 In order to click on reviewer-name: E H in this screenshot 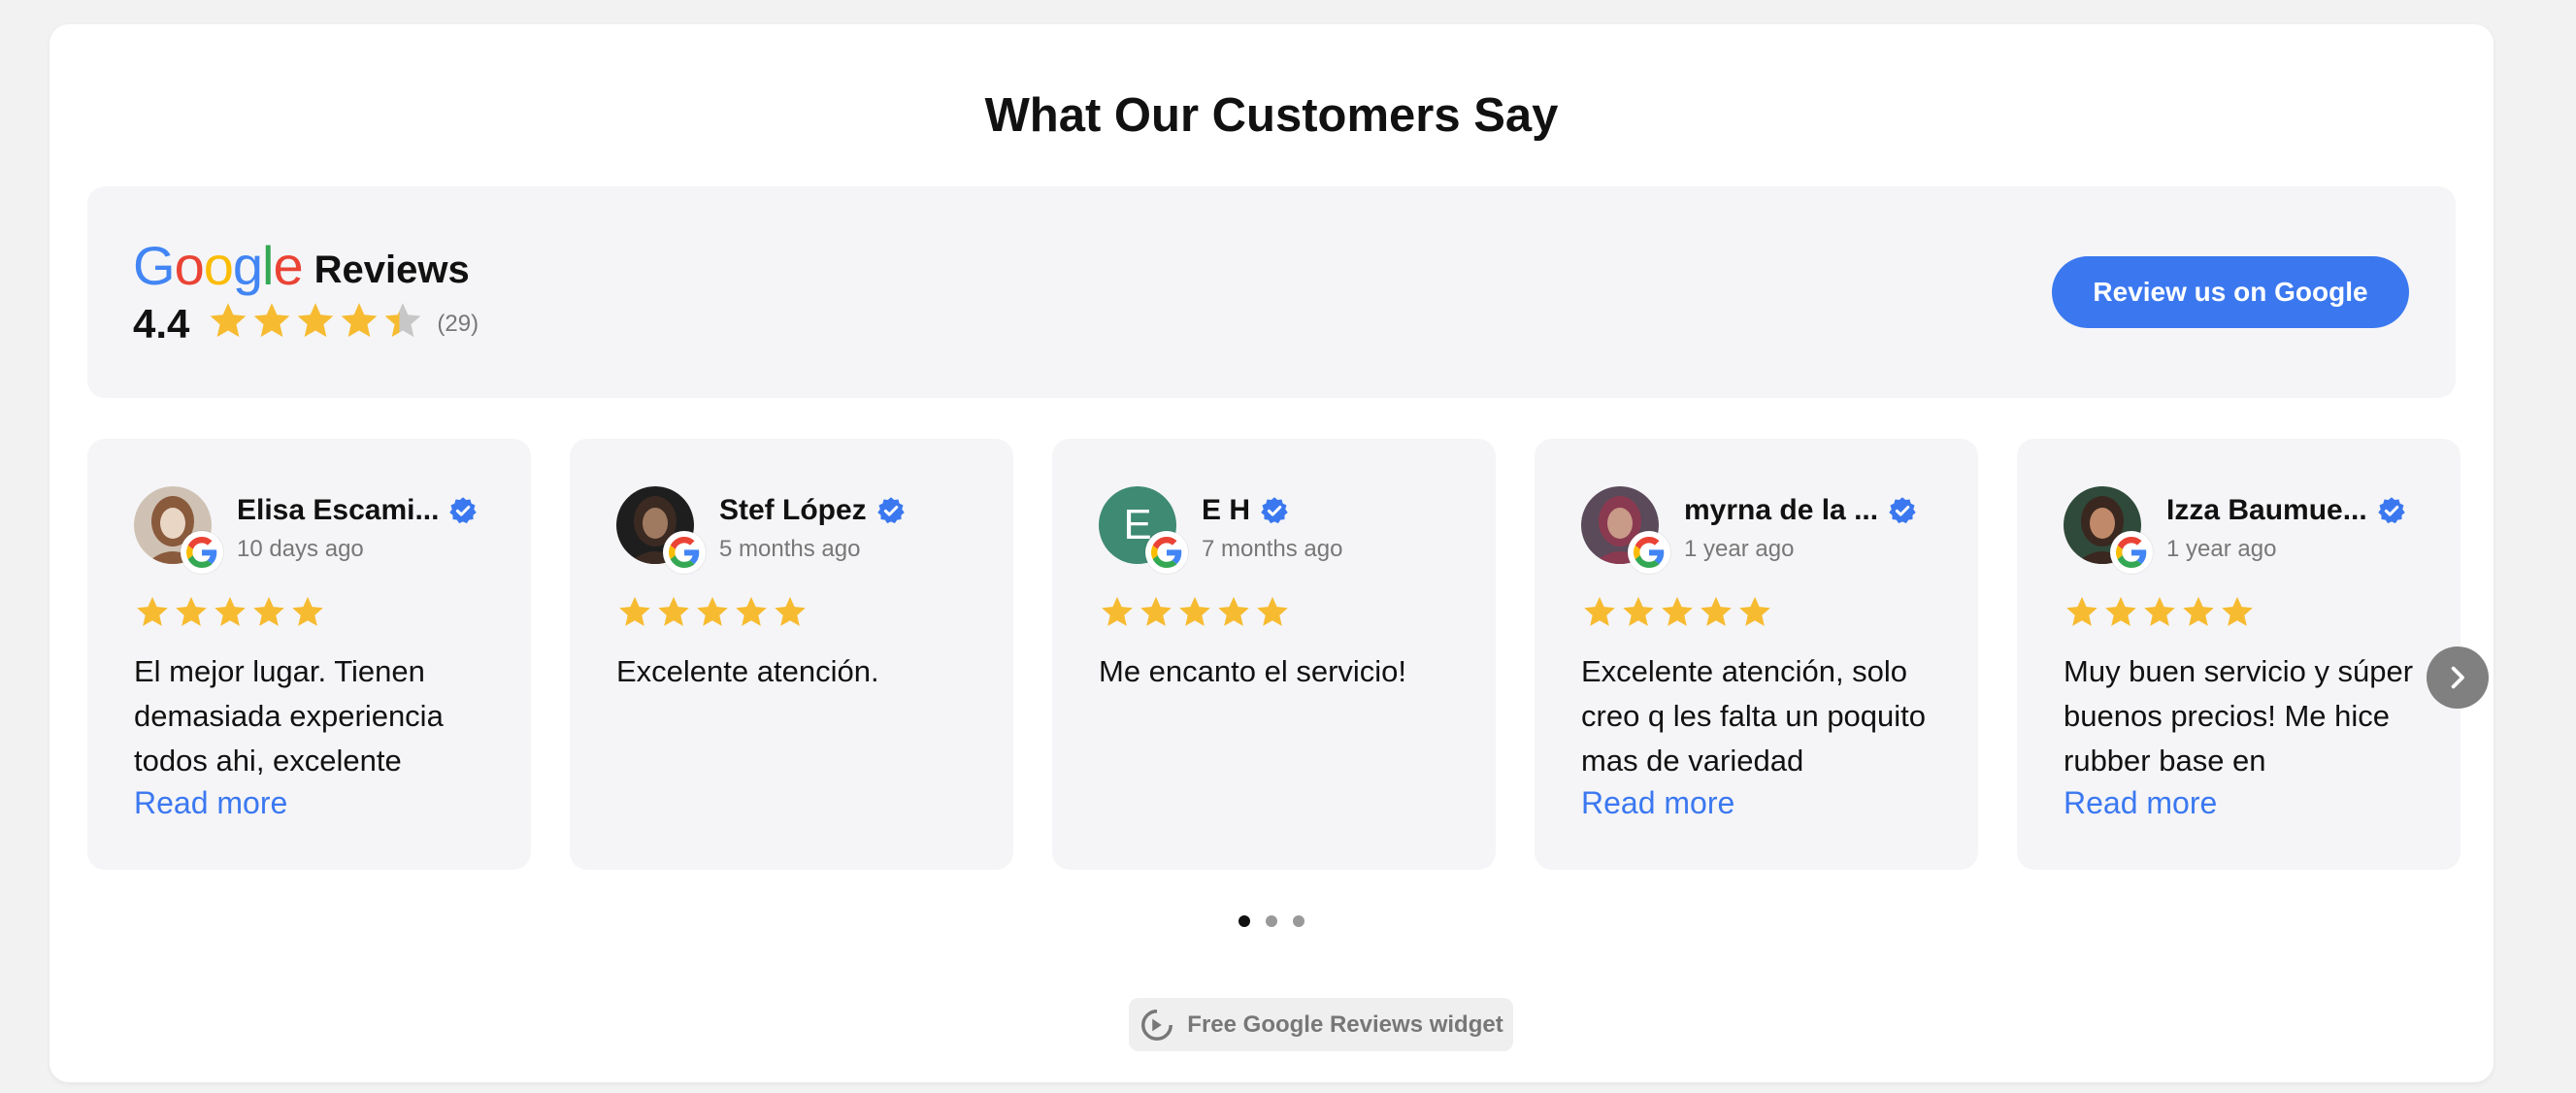, I will do `click(1226, 511)`.